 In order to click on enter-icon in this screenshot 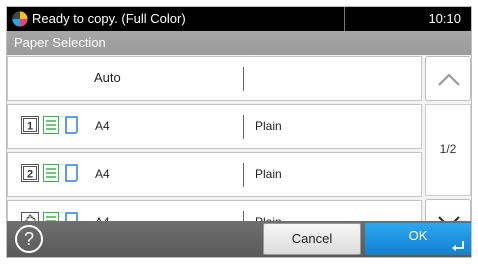, I will do `click(458, 246)`.